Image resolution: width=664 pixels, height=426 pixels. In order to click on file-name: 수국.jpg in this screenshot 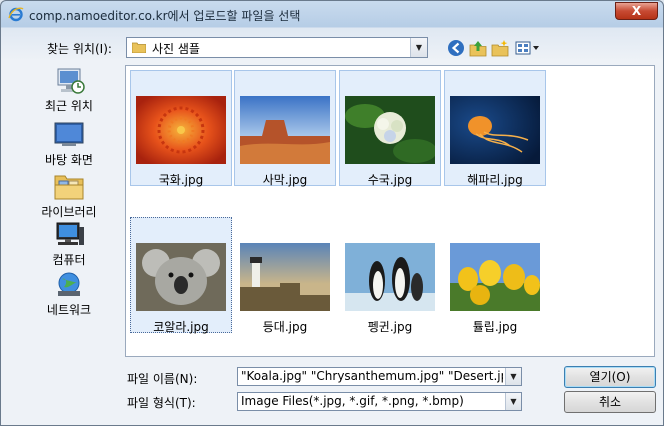, I will do `click(390, 180)`.